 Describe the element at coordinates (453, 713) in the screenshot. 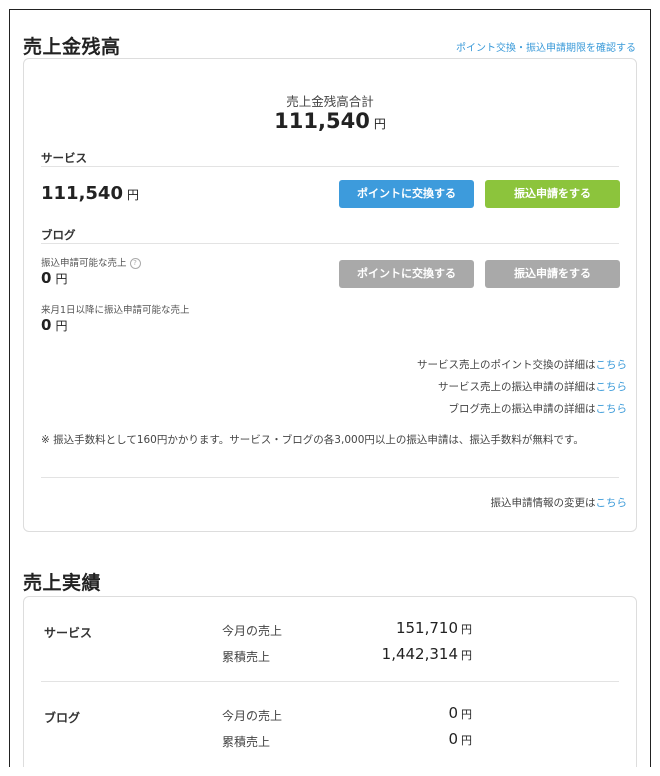

I see `blog-month-sales-amount: 0` at that location.